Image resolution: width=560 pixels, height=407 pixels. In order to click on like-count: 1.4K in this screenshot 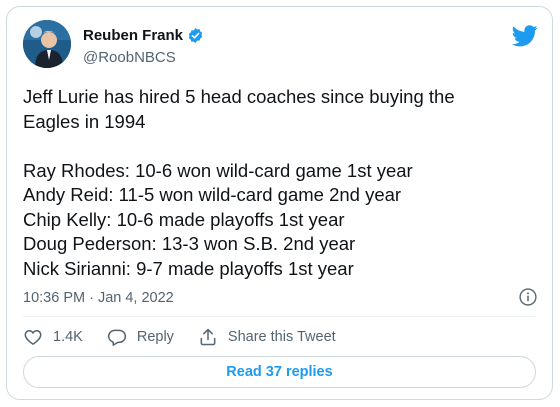, I will do `click(68, 337)`.